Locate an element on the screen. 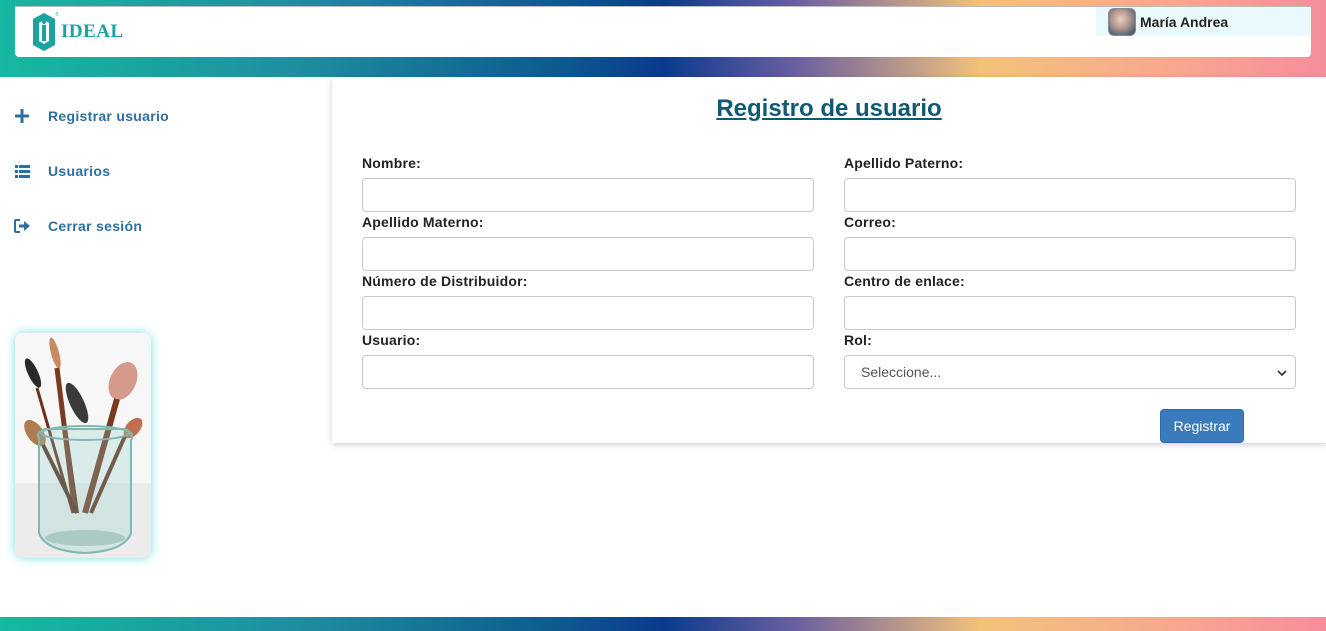 The height and width of the screenshot is (631, 1326). centro-enlace-field is located at coordinates (1070, 313).